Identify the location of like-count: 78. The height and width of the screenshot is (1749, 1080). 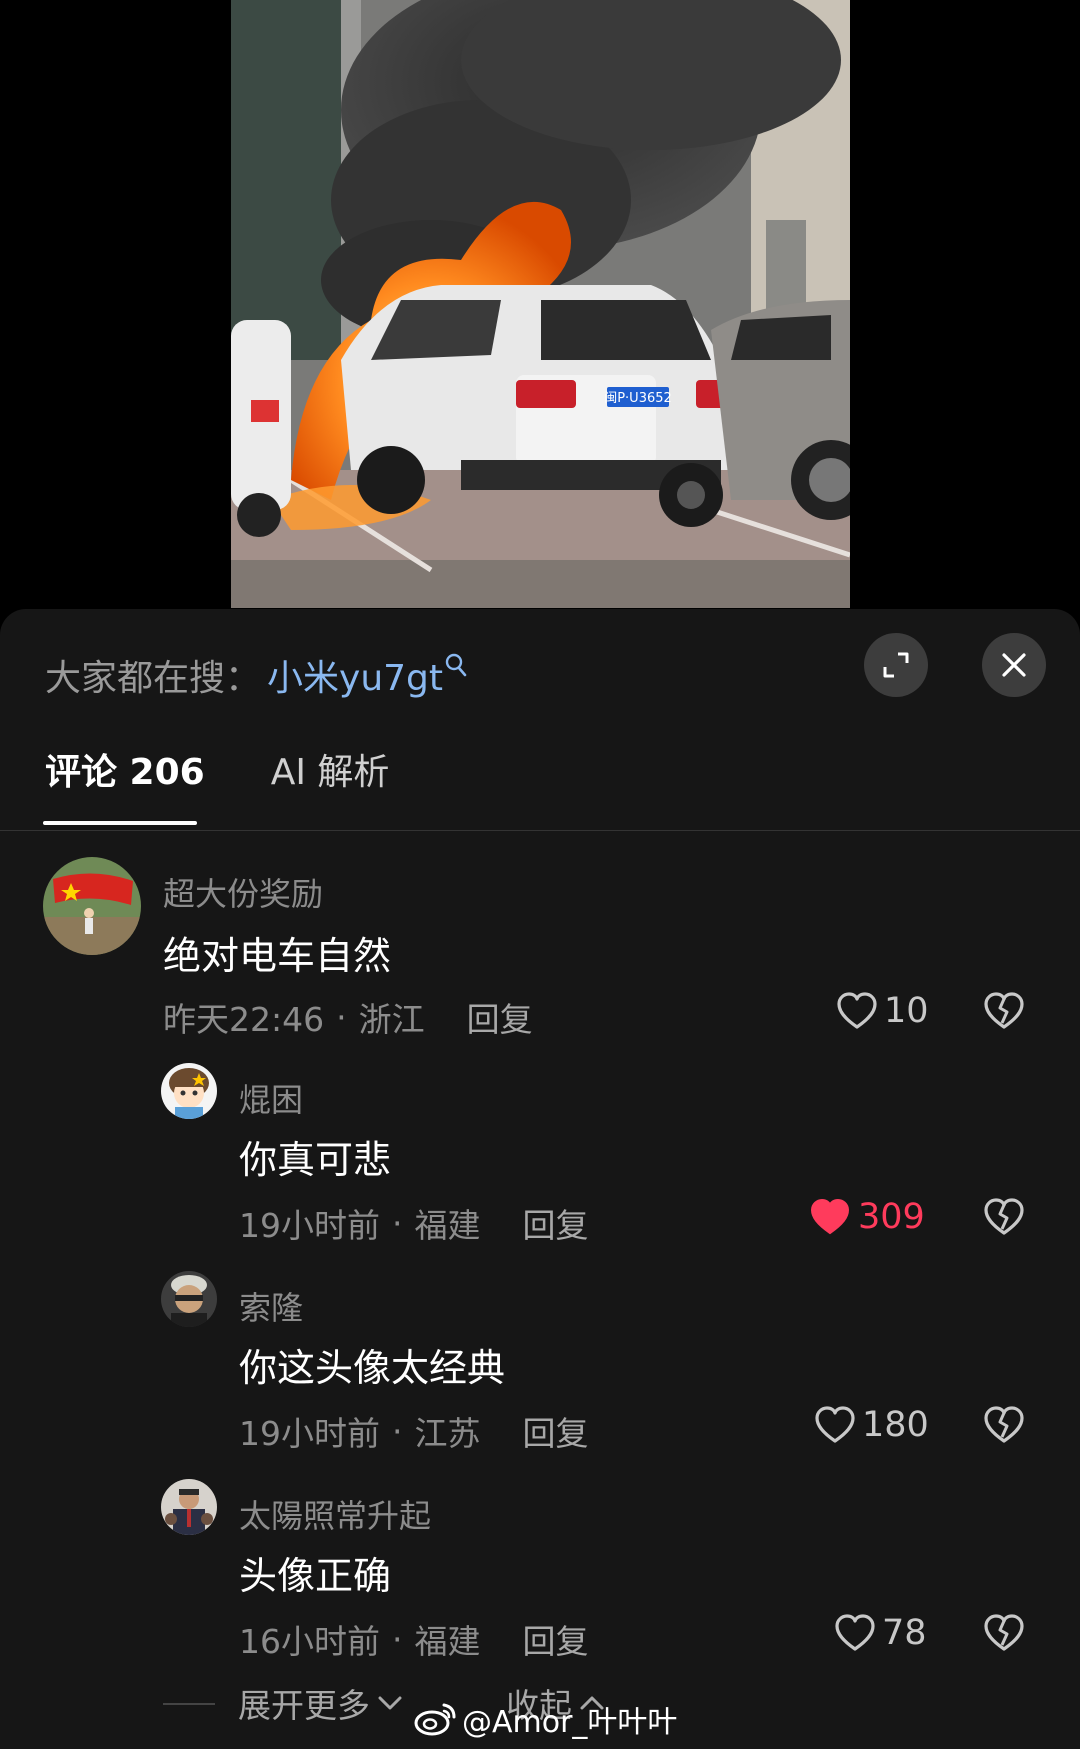
(904, 1633).